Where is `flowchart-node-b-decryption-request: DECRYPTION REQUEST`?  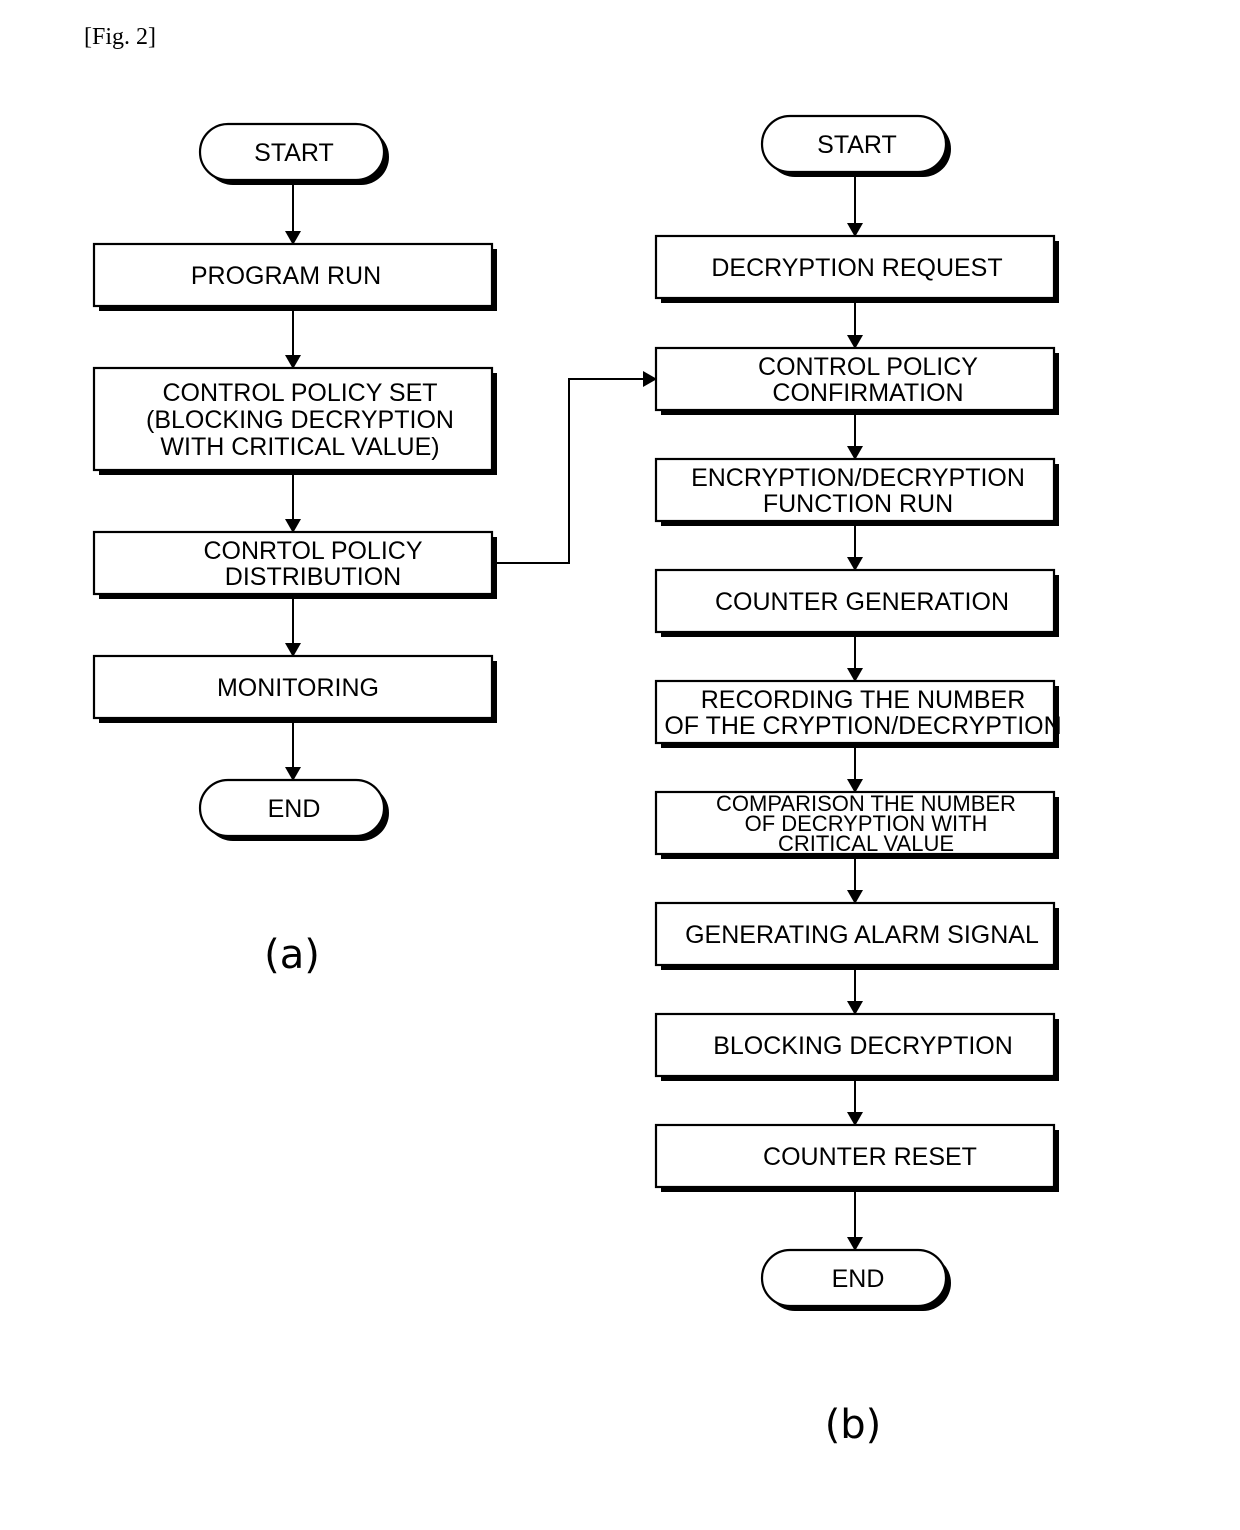
flowchart-node-b-decryption-request: DECRYPTION REQUEST is located at coordinates (856, 268).